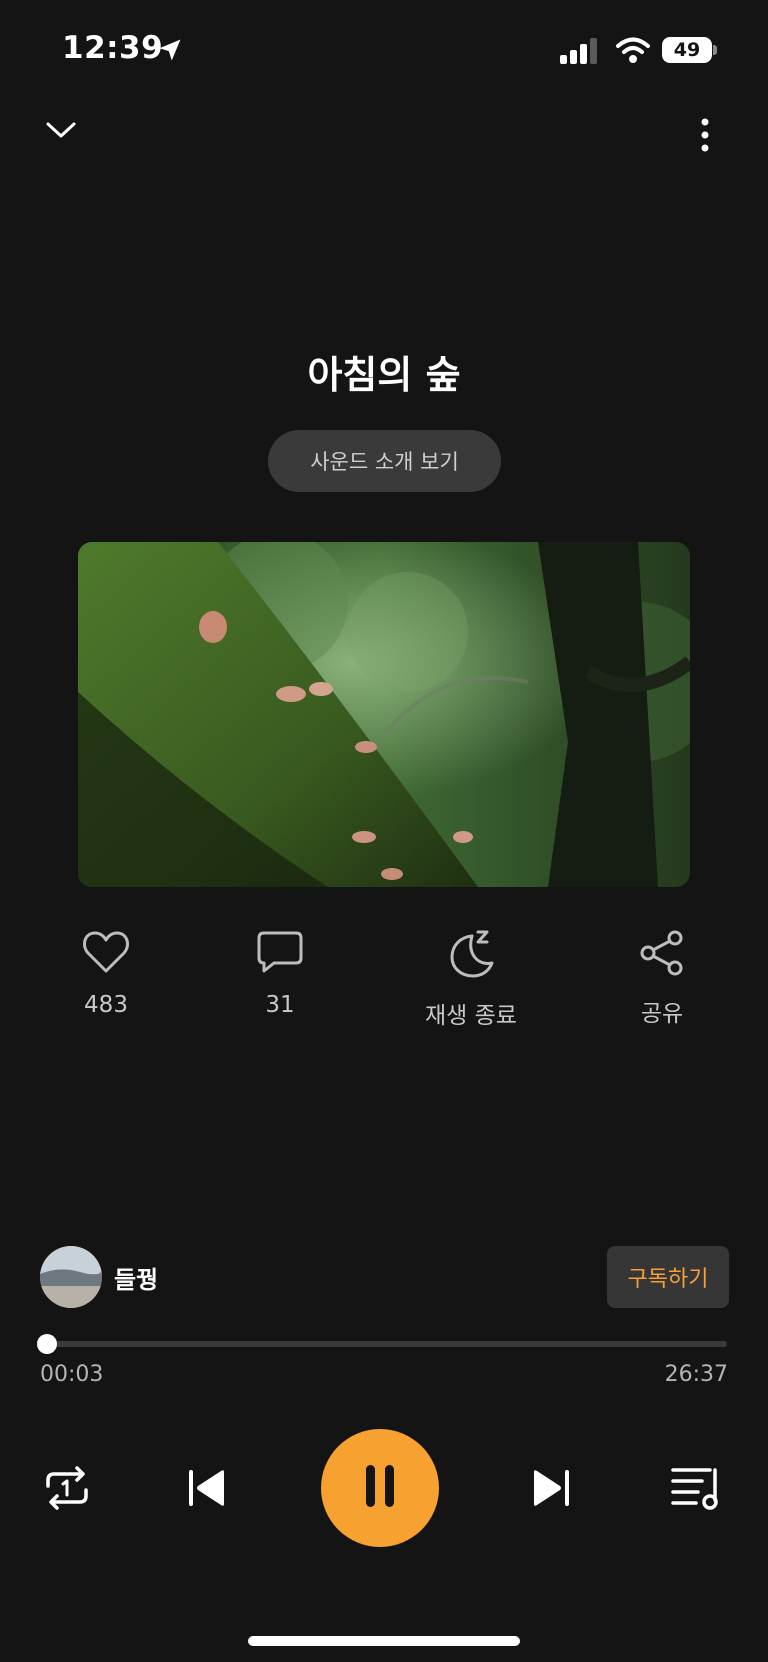  What do you see at coordinates (662, 955) in the screenshot?
I see `share-icon` at bounding box center [662, 955].